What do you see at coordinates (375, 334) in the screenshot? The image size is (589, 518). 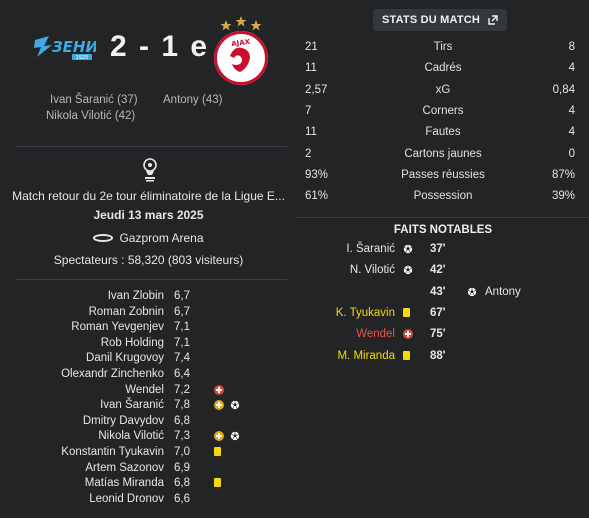 I see `event-player: Wendel` at bounding box center [375, 334].